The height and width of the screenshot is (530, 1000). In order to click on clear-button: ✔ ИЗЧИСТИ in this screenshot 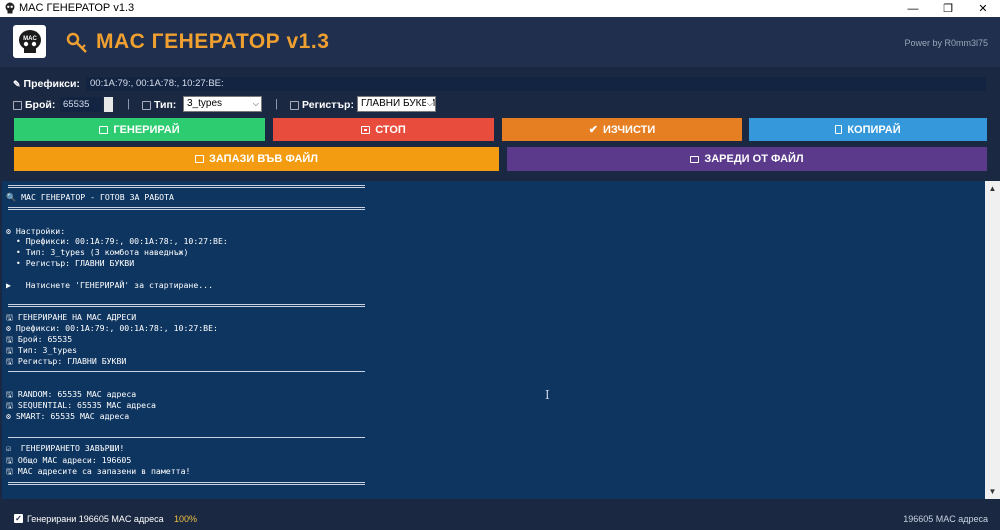, I will do `click(622, 129)`.